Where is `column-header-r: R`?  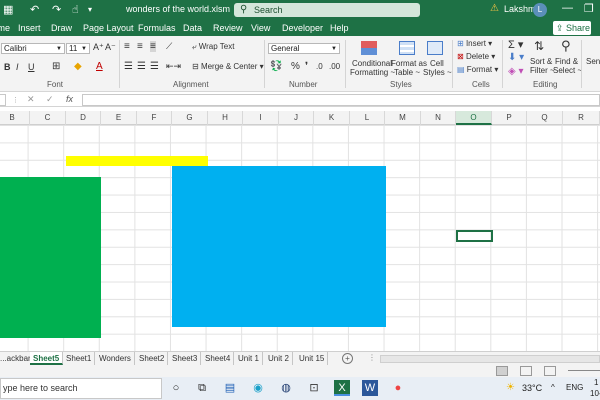 column-header-r: R is located at coordinates (581, 118).